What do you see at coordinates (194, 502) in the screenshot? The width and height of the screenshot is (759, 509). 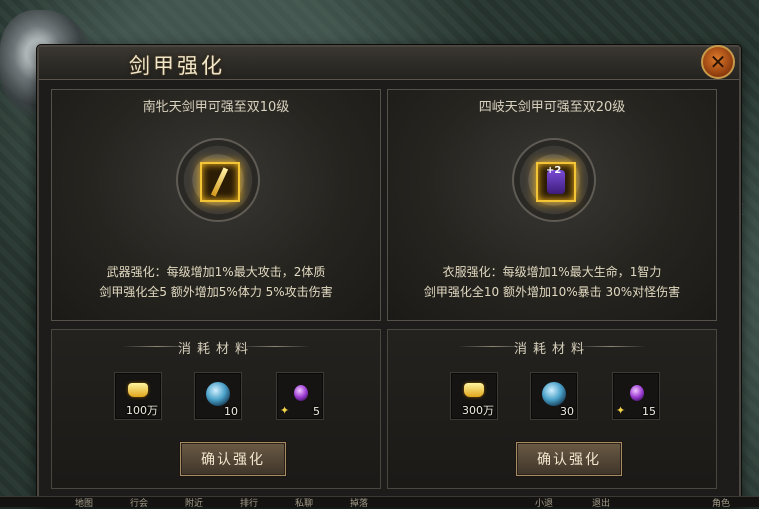 I see `bottom-tab-nearby: 附近` at bounding box center [194, 502].